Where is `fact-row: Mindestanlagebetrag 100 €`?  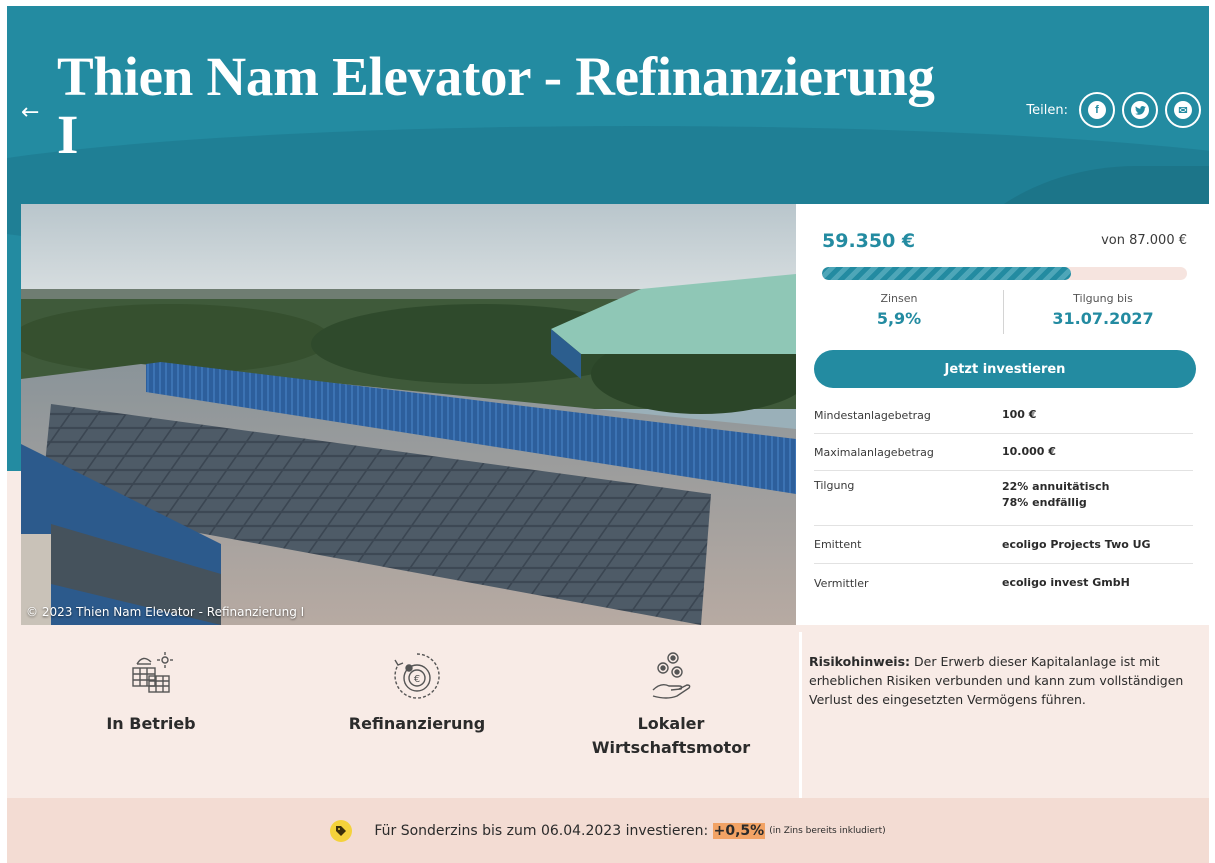 fact-row: Mindestanlagebetrag 100 € is located at coordinates (1003, 415).